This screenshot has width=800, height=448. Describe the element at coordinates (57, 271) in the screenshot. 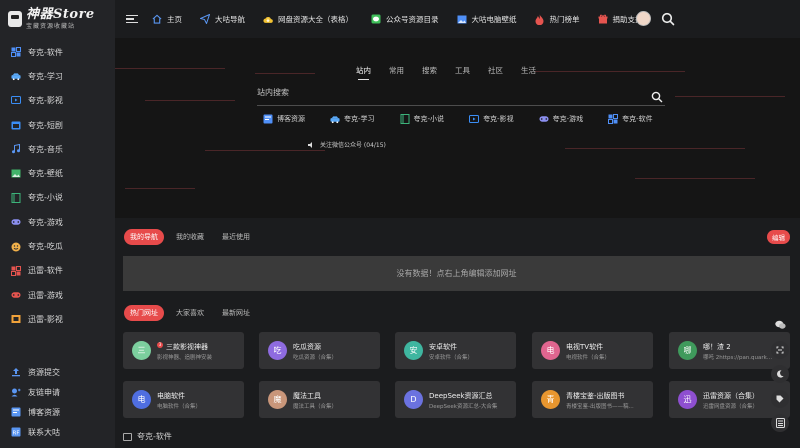

I see `sidebar-item: 迅雷-软件` at that location.